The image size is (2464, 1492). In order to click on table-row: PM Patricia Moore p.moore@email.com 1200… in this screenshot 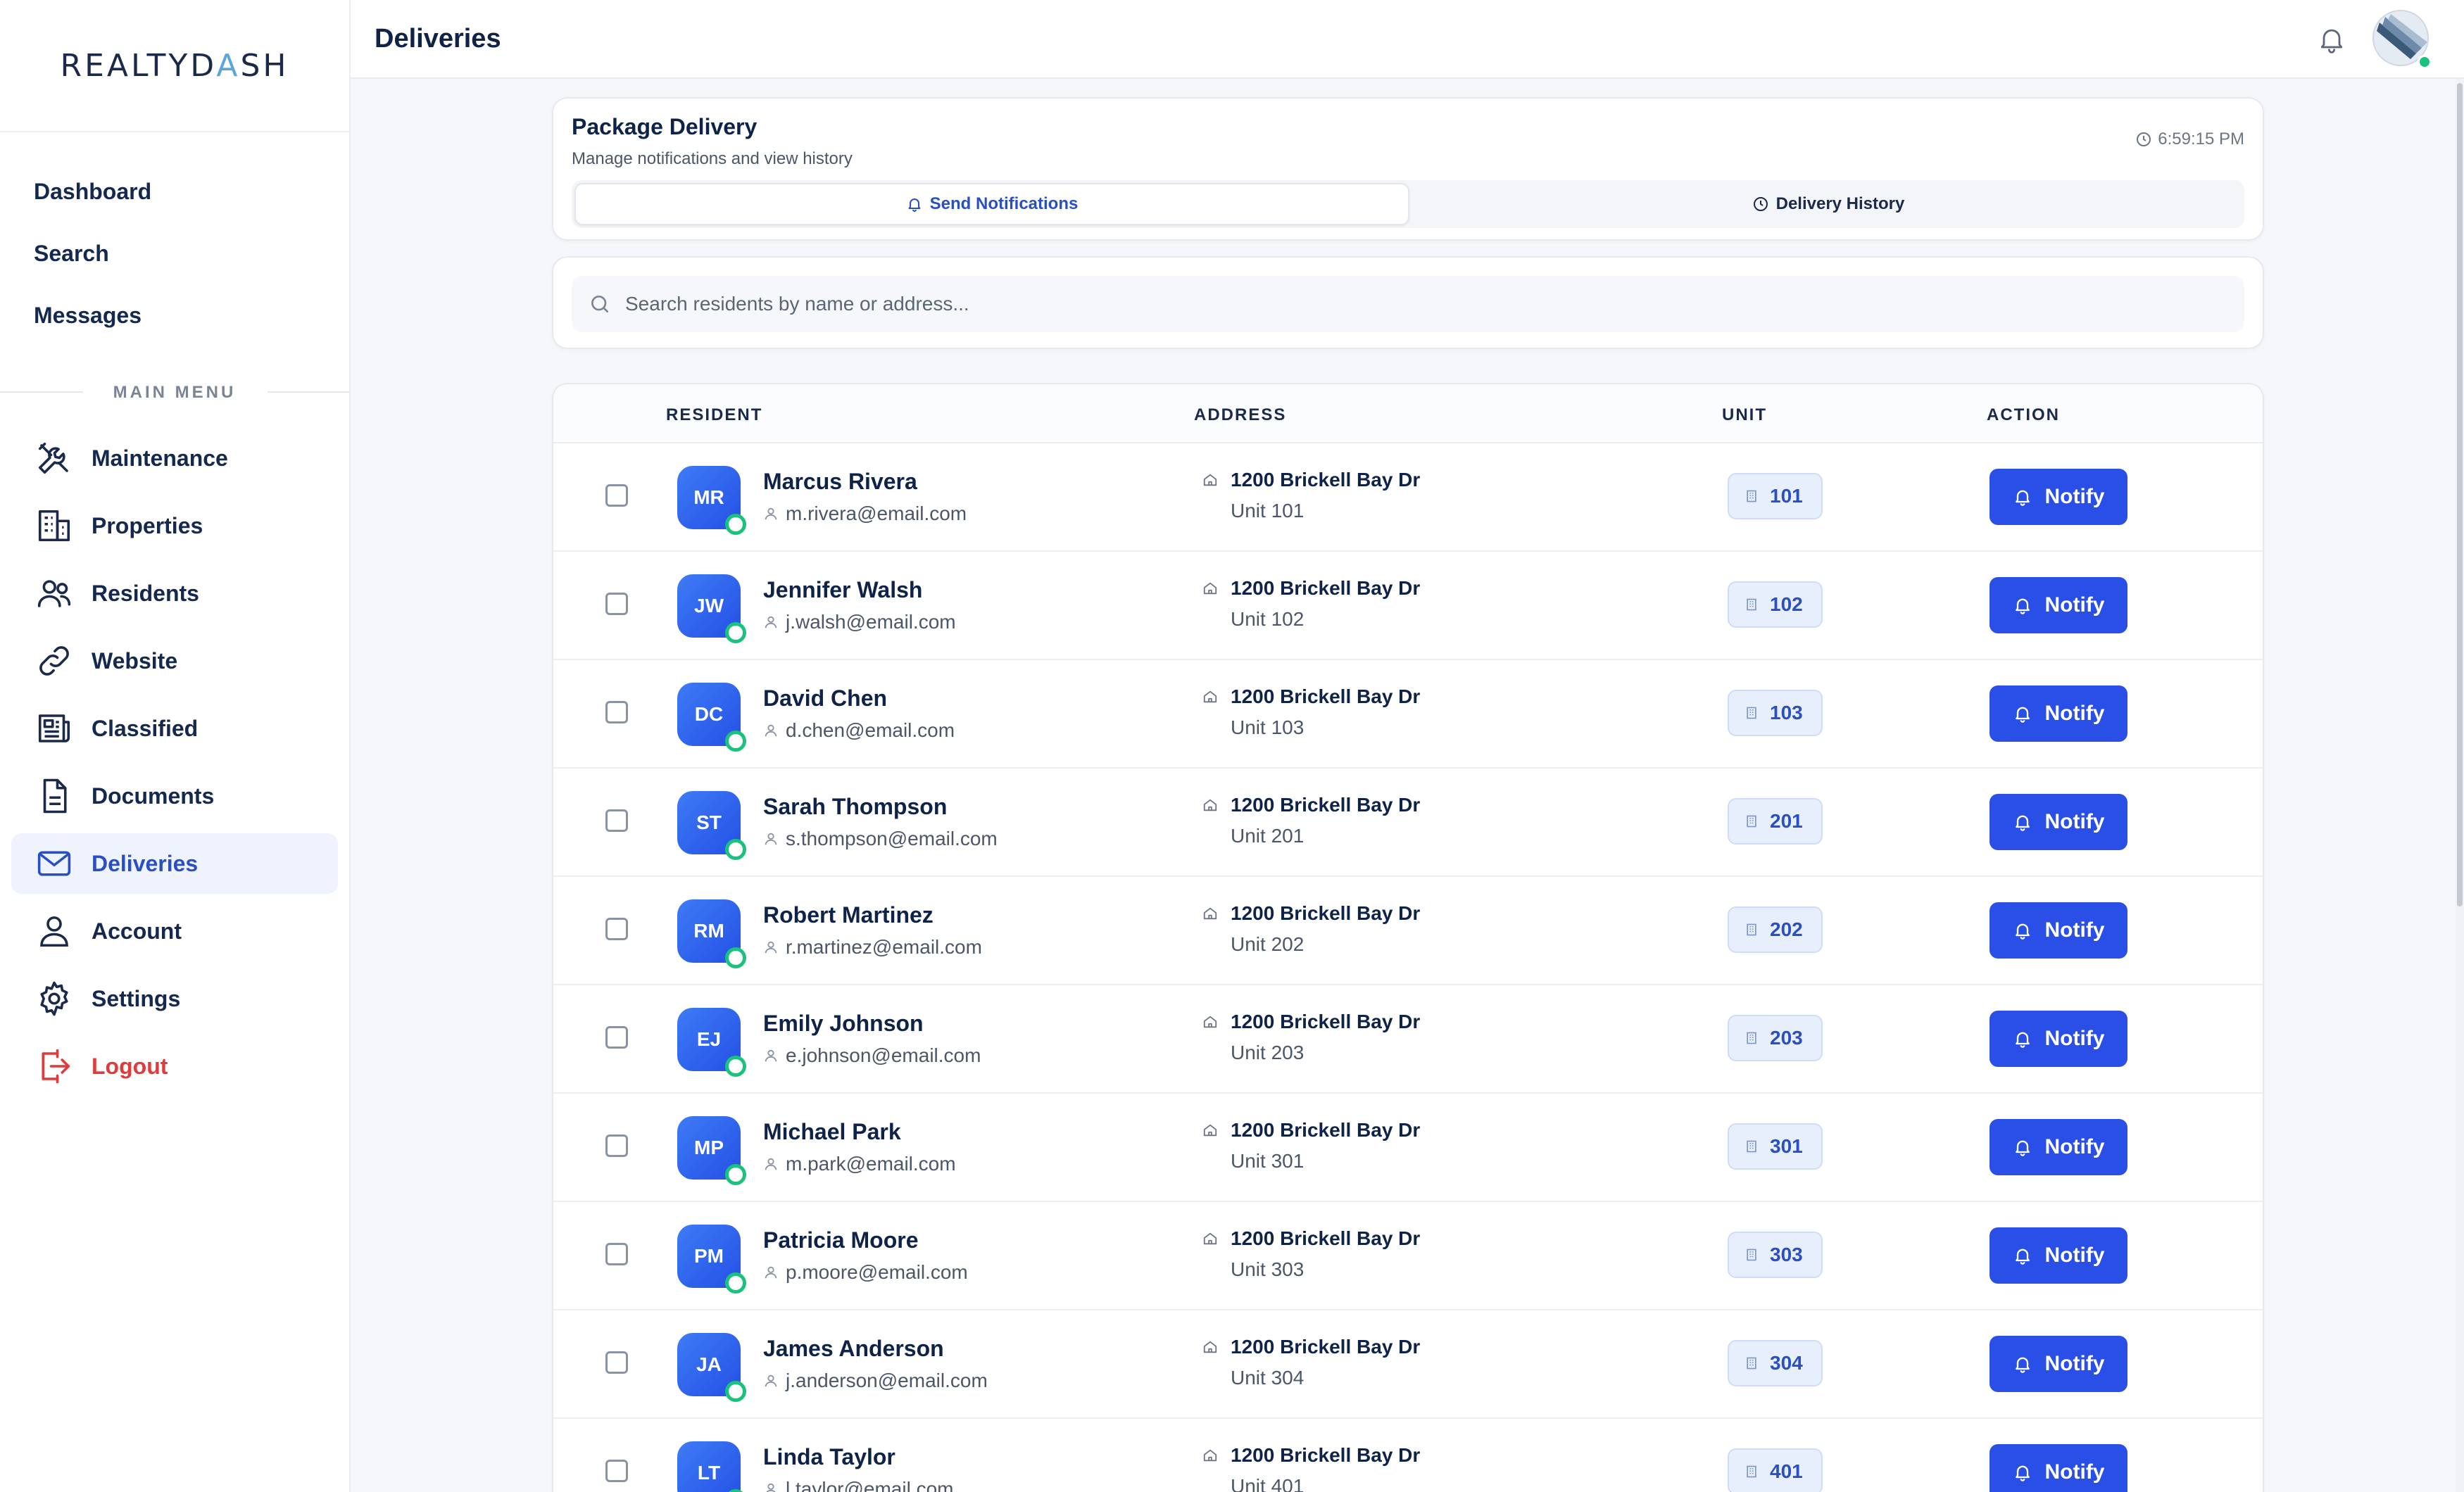, I will do `click(1408, 1256)`.